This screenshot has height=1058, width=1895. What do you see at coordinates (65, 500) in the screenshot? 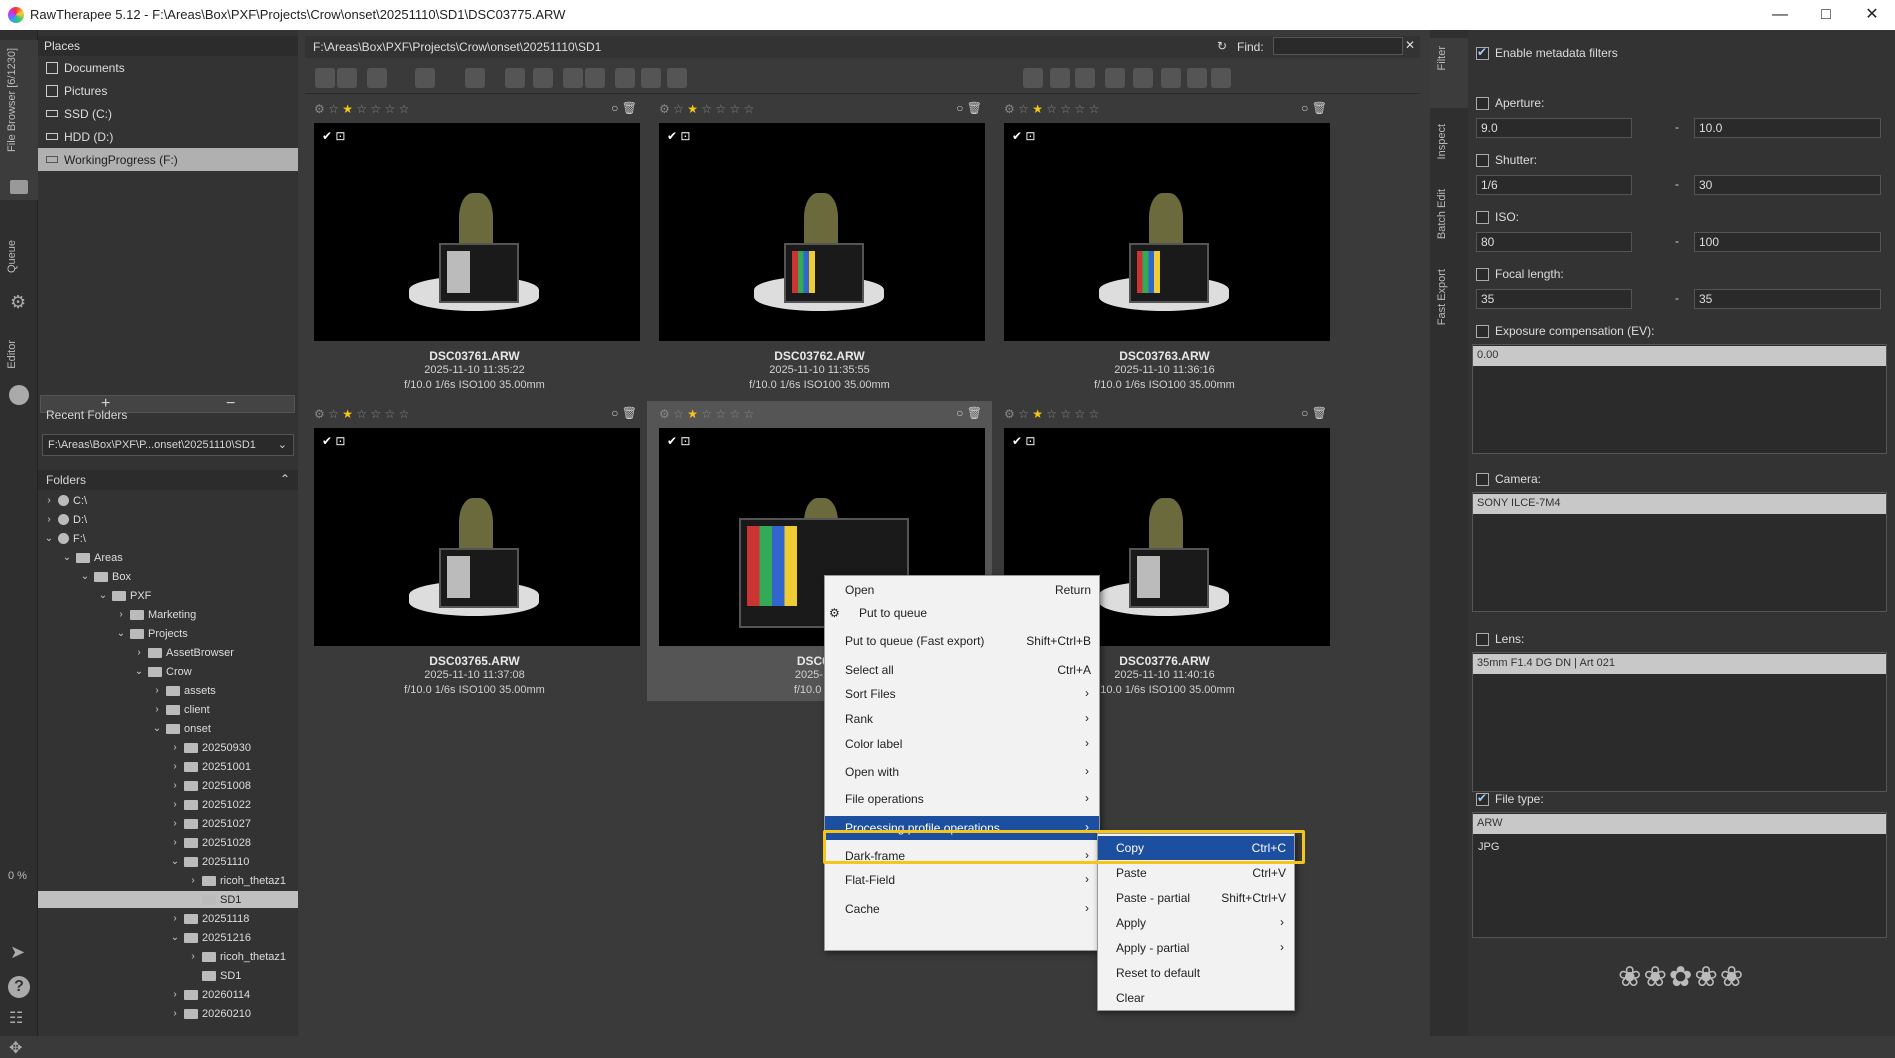
I see `folder-tree-item: › C:\` at bounding box center [65, 500].